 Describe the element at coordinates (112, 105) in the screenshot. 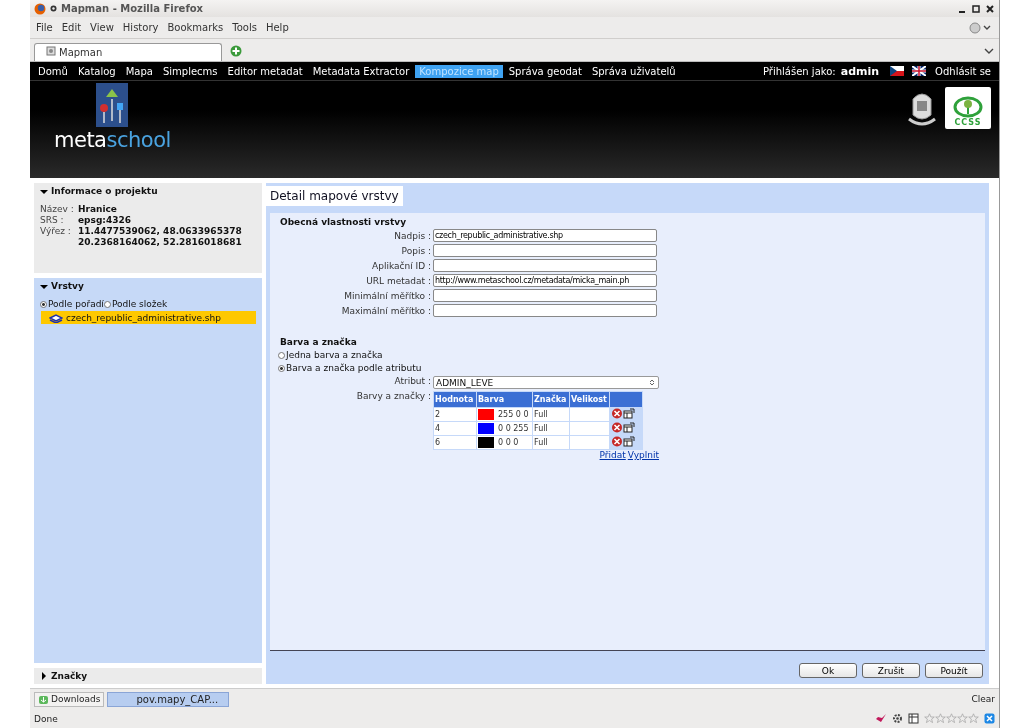

I see `school-logo-icon` at that location.